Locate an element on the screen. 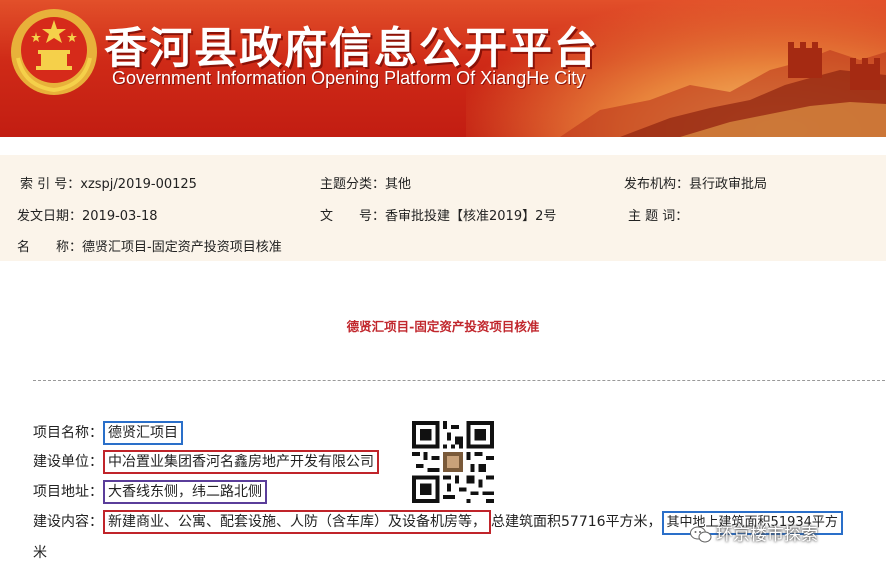 The width and height of the screenshot is (886, 568). national-emblem-icon is located at coordinates (54, 52).